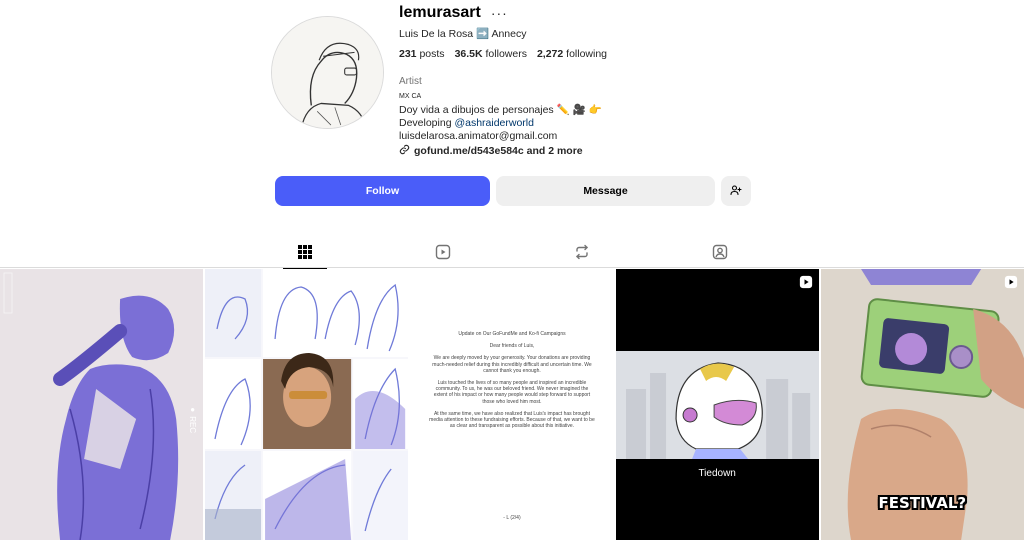  Describe the element at coordinates (491, 54) in the screenshot. I see `followers-stat: 36.5K followers` at that location.